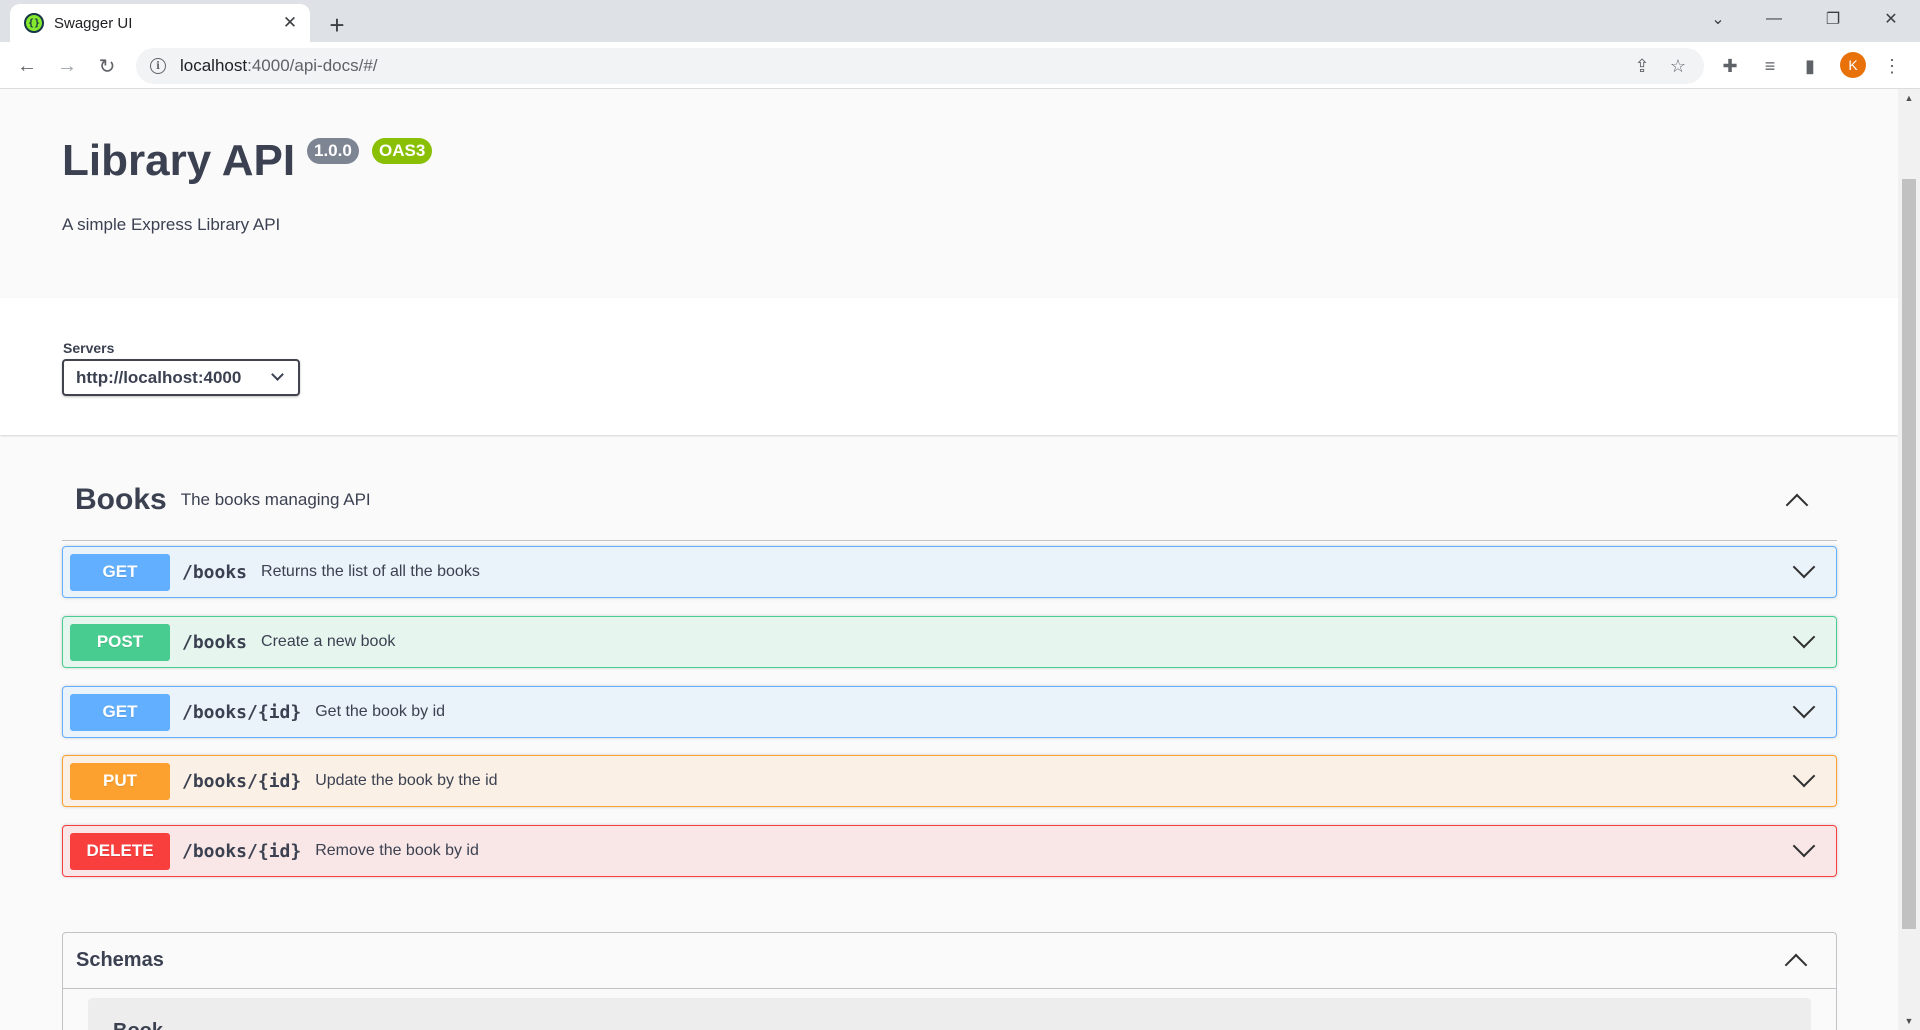  What do you see at coordinates (380, 711) in the screenshot?
I see `operation-summary: Get the book by id` at bounding box center [380, 711].